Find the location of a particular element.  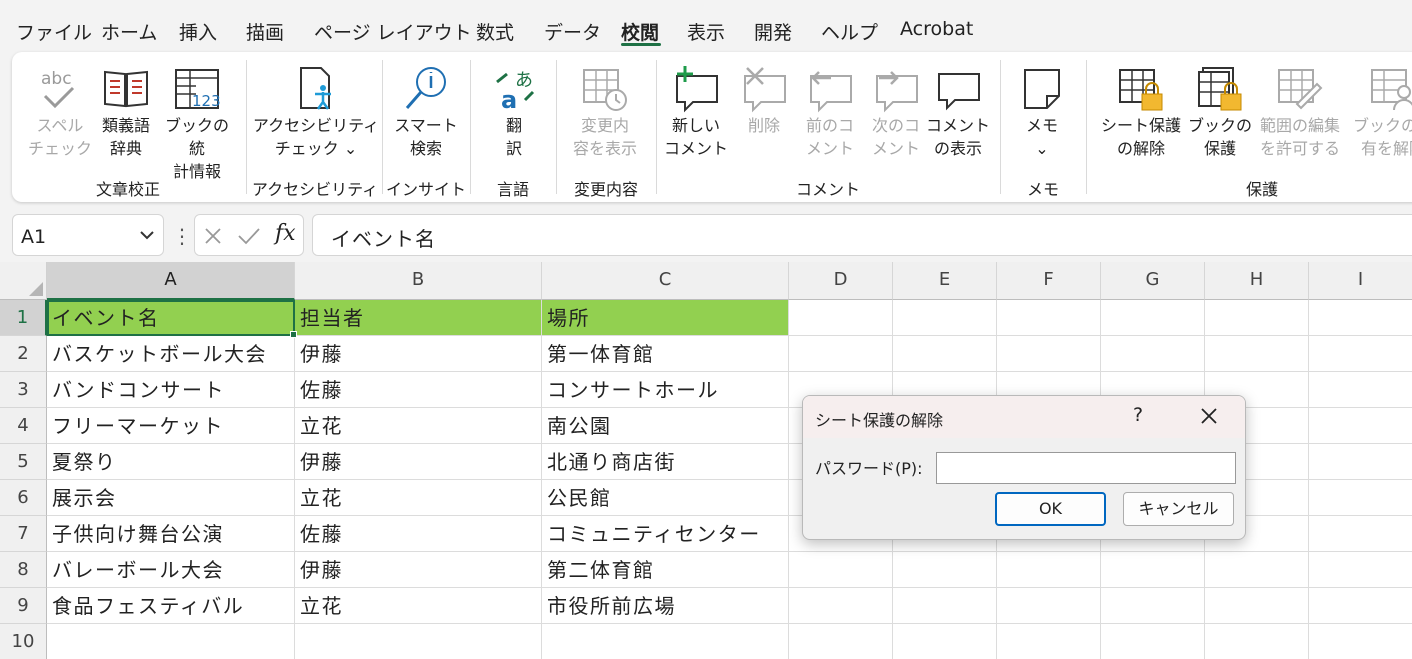

grid-cell: 展示会 is located at coordinates (171, 498).